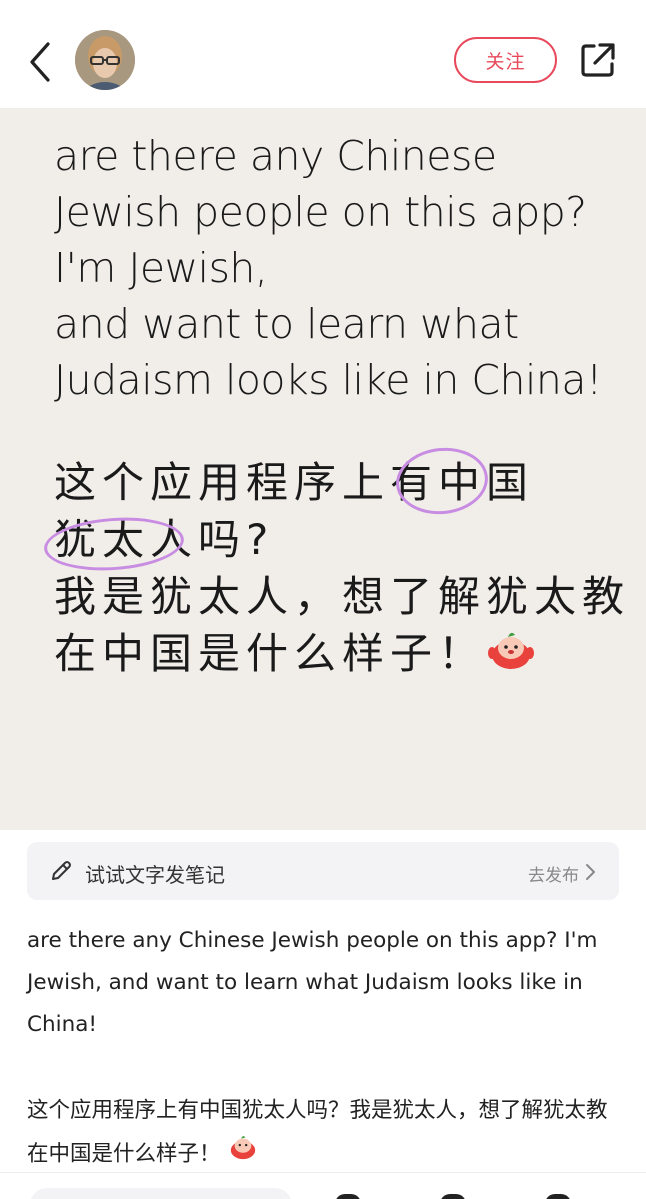 This screenshot has height=1199, width=646. I want to click on text-note-prompt-bar: 试试文字发笔记 去发布, so click(323, 871).